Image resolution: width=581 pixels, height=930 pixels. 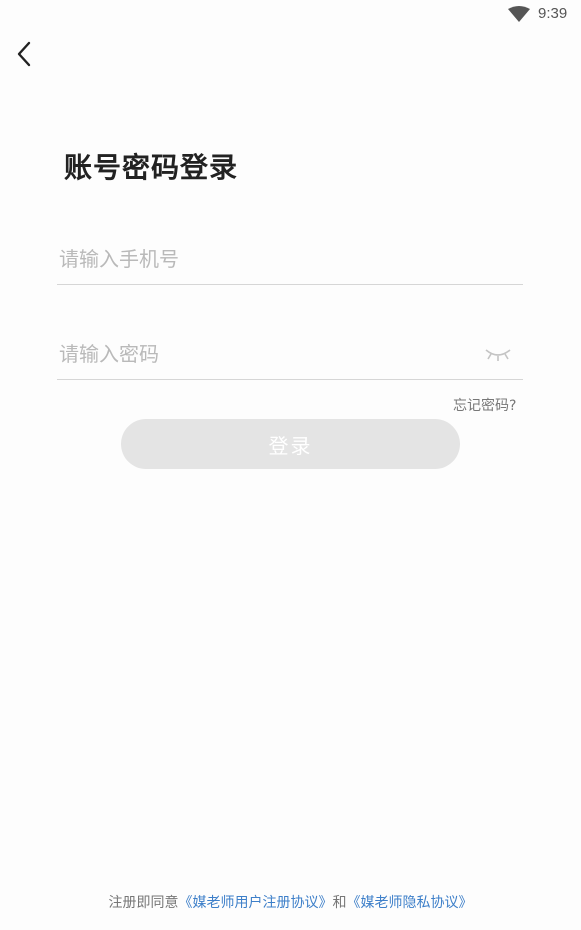 What do you see at coordinates (339, 903) in the screenshot?
I see `agreement-conjunction: 和` at bounding box center [339, 903].